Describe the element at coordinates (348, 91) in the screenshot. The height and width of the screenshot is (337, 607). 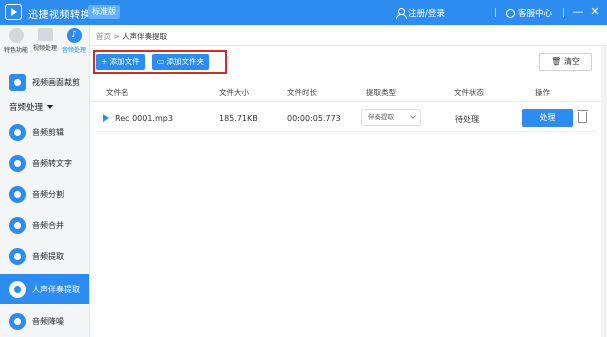
I see `table-header` at that location.